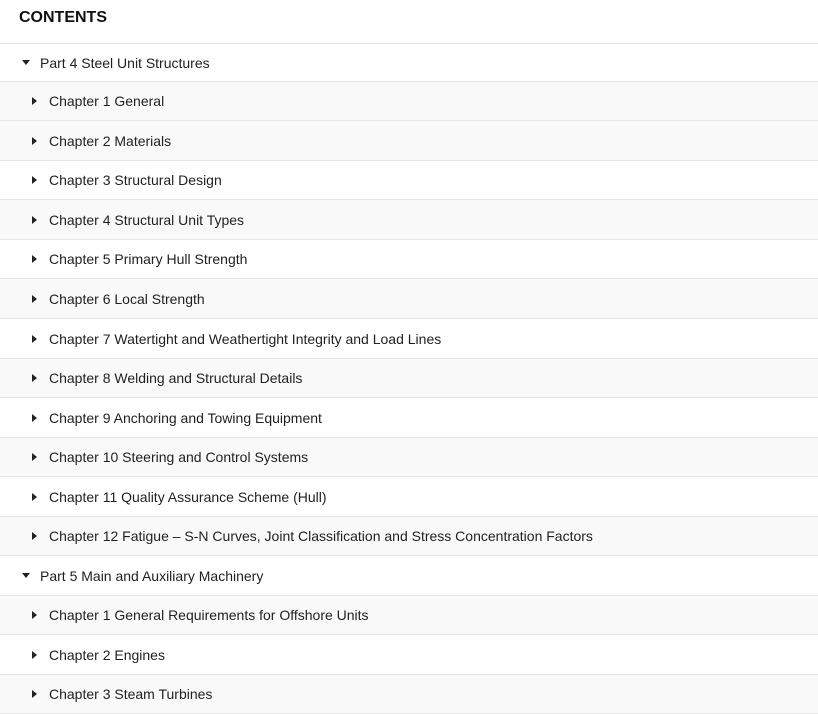 This screenshot has height=714, width=818. I want to click on chapter-label: Chapter 9 Anchoring and Towing Equipment, so click(185, 417).